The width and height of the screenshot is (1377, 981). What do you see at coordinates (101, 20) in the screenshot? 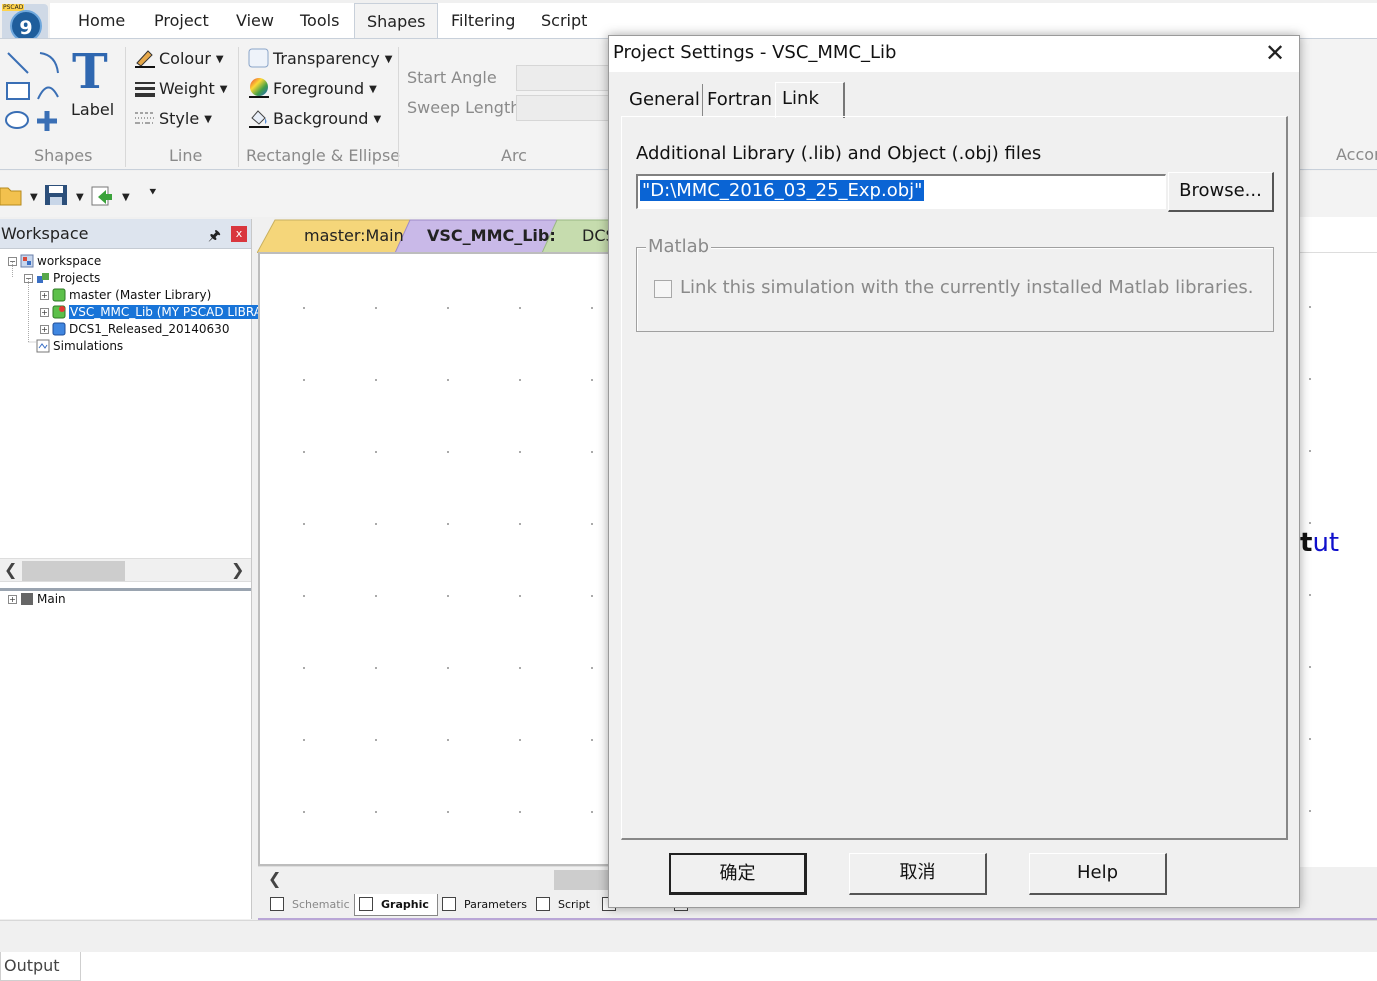
I see `tab-home: Home` at bounding box center [101, 20].